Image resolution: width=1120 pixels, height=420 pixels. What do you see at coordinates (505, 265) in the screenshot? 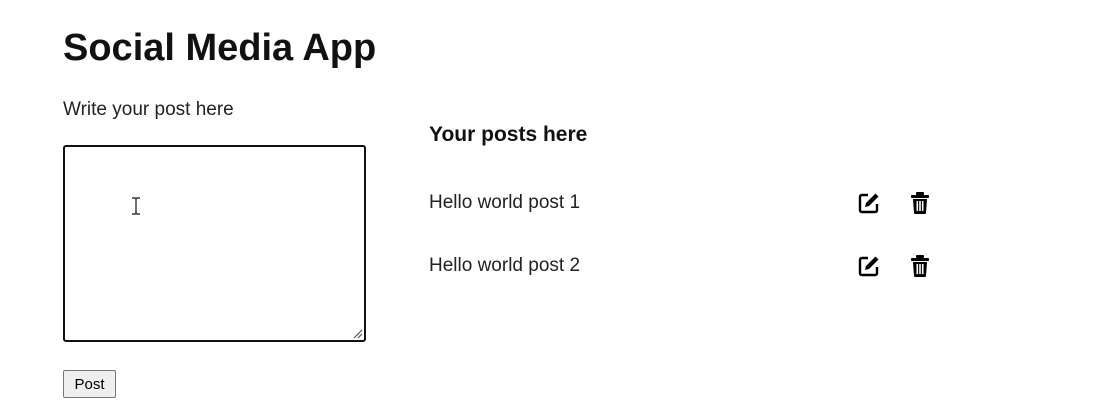
I see `post-text: Hello world post 2` at bounding box center [505, 265].